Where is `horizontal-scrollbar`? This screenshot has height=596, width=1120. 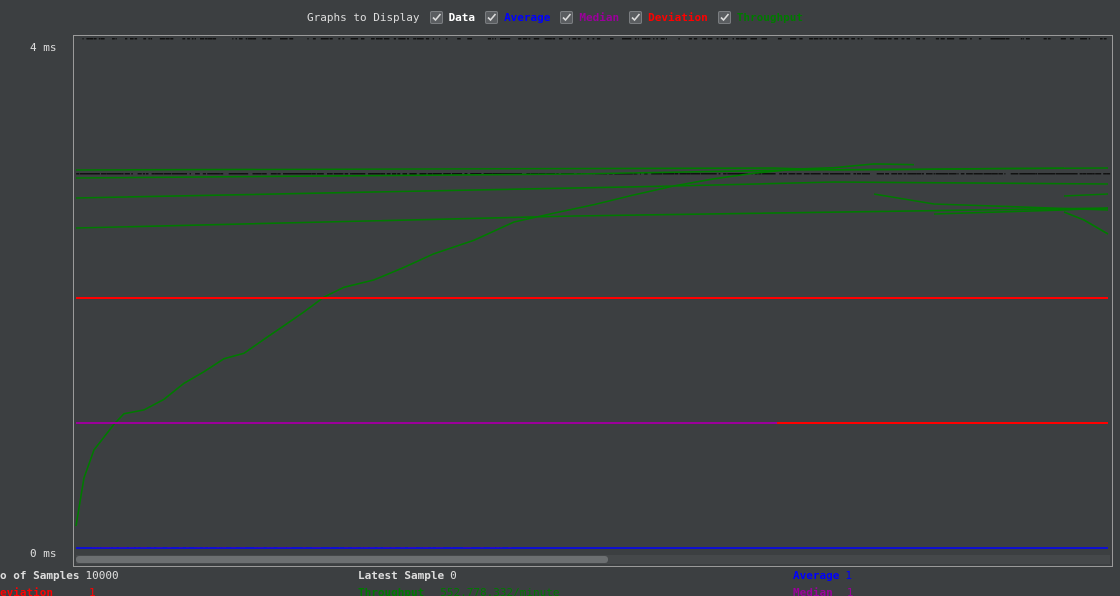
horizontal-scrollbar is located at coordinates (593, 559).